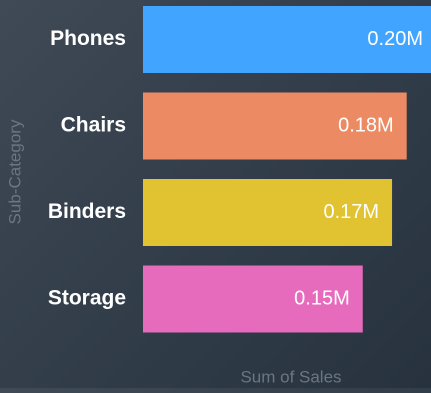  What do you see at coordinates (322, 298) in the screenshot?
I see `data-label-storage: 0.15M` at bounding box center [322, 298].